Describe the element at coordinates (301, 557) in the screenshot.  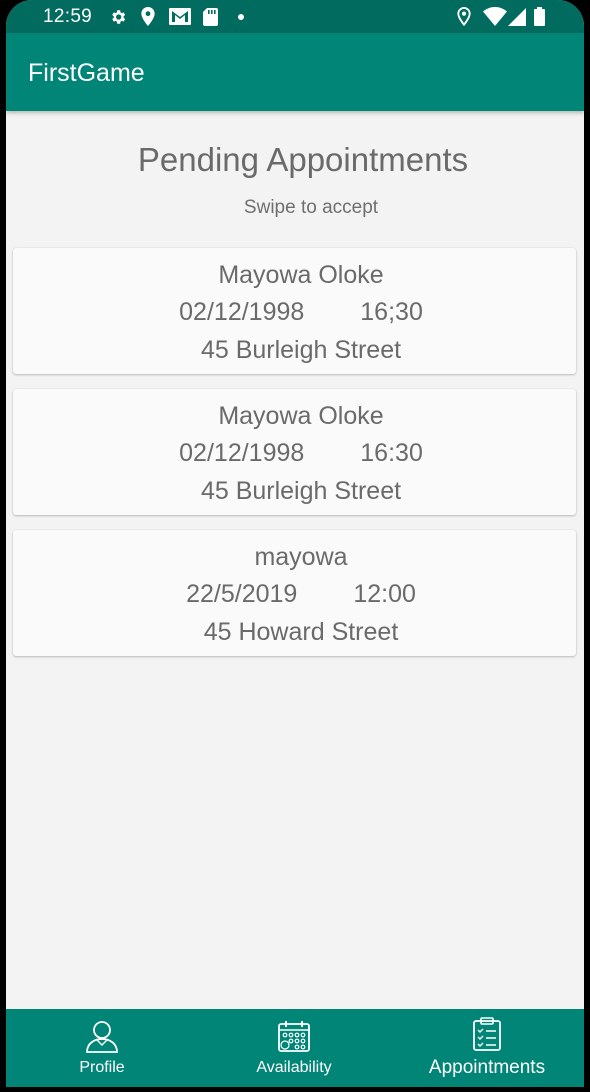
I see `appointment-name: mayowa` at that location.